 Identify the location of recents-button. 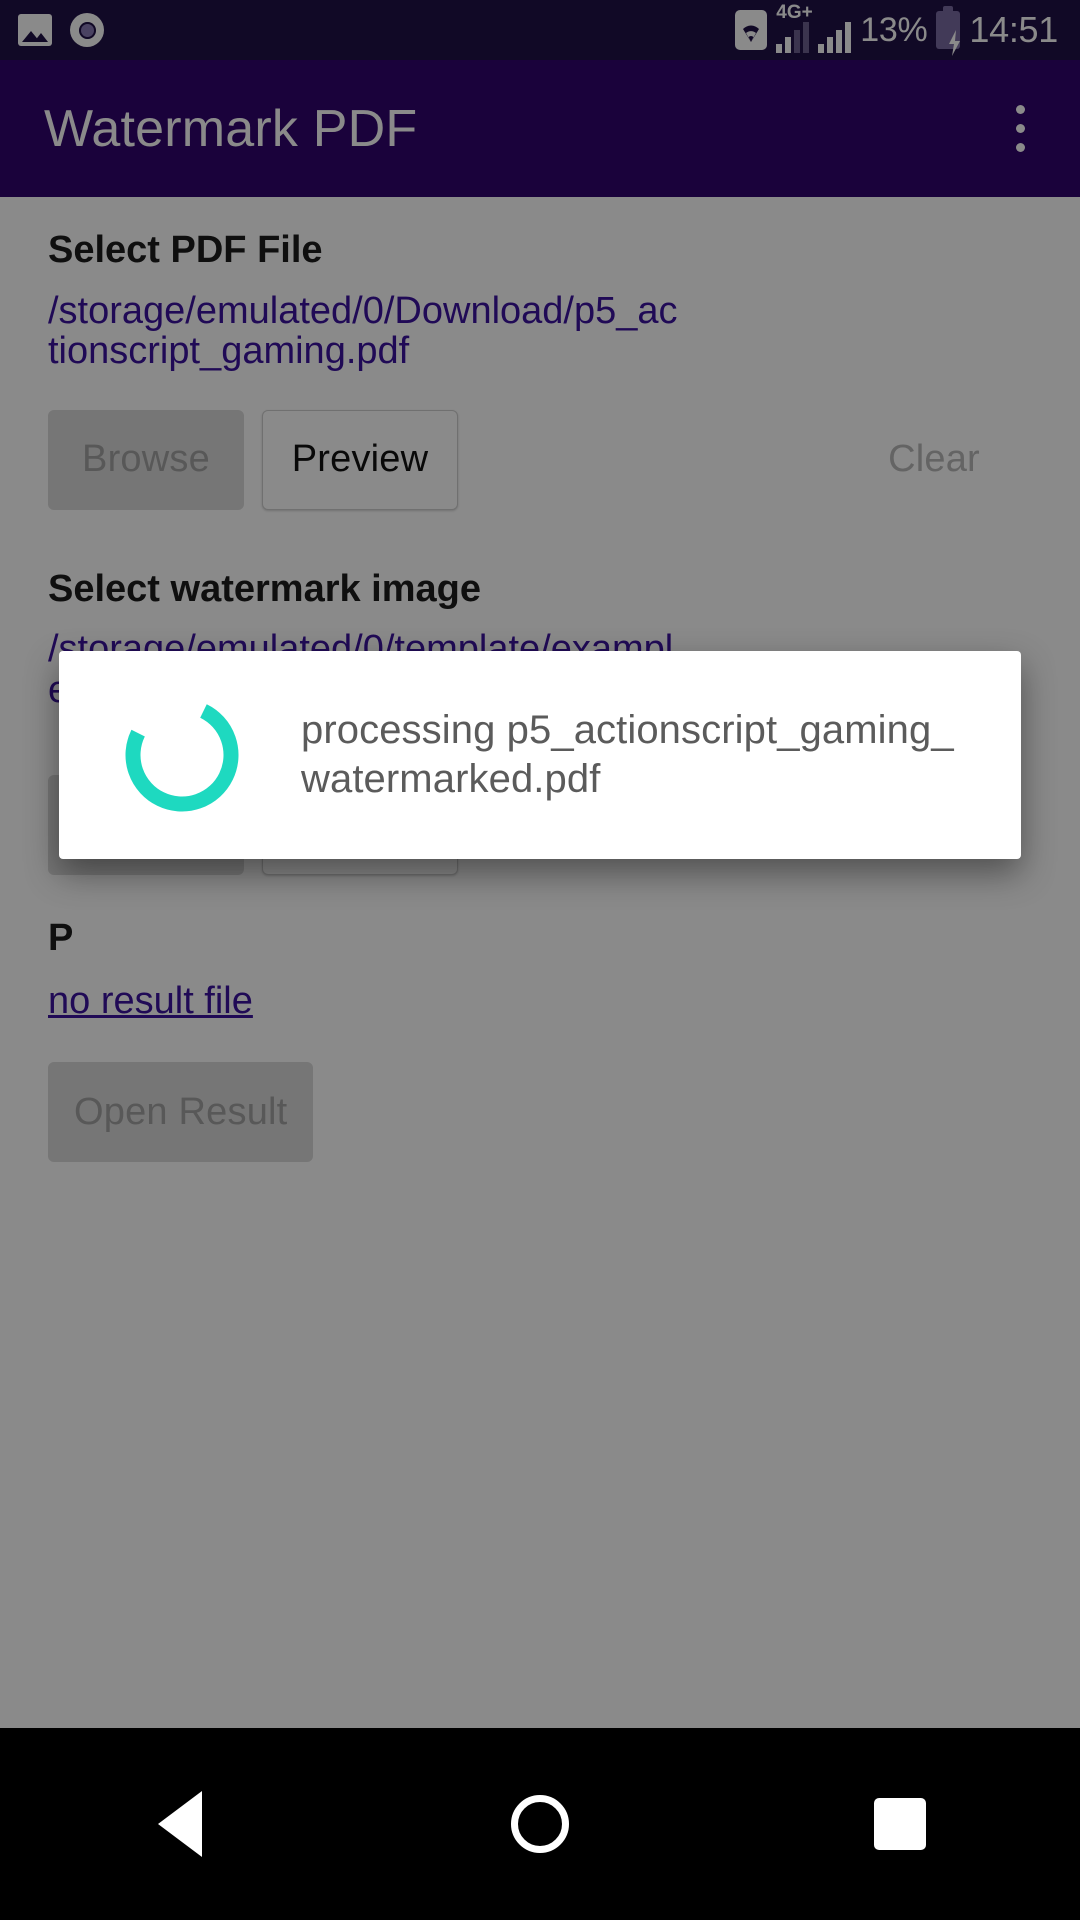
(900, 1824).